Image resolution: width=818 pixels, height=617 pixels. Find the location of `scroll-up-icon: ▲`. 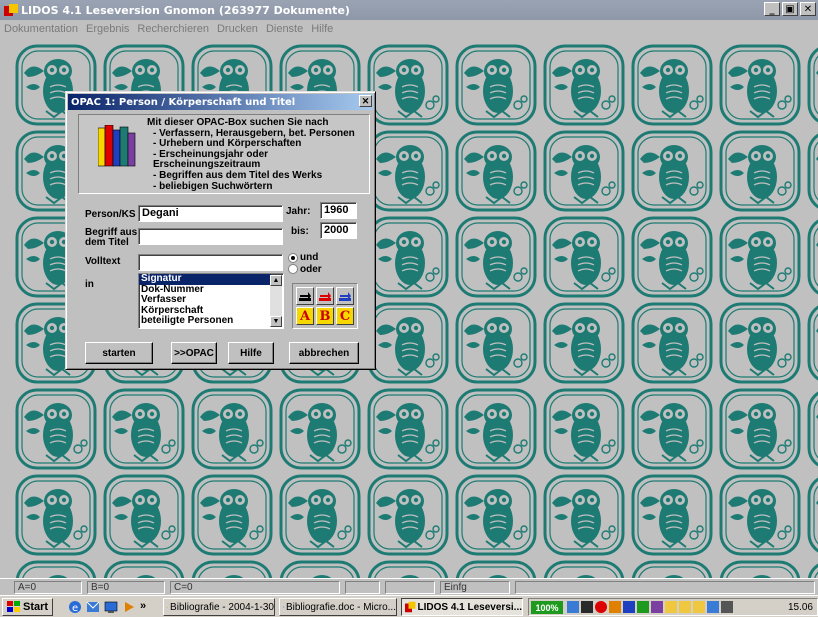

scroll-up-icon: ▲ is located at coordinates (276, 280).